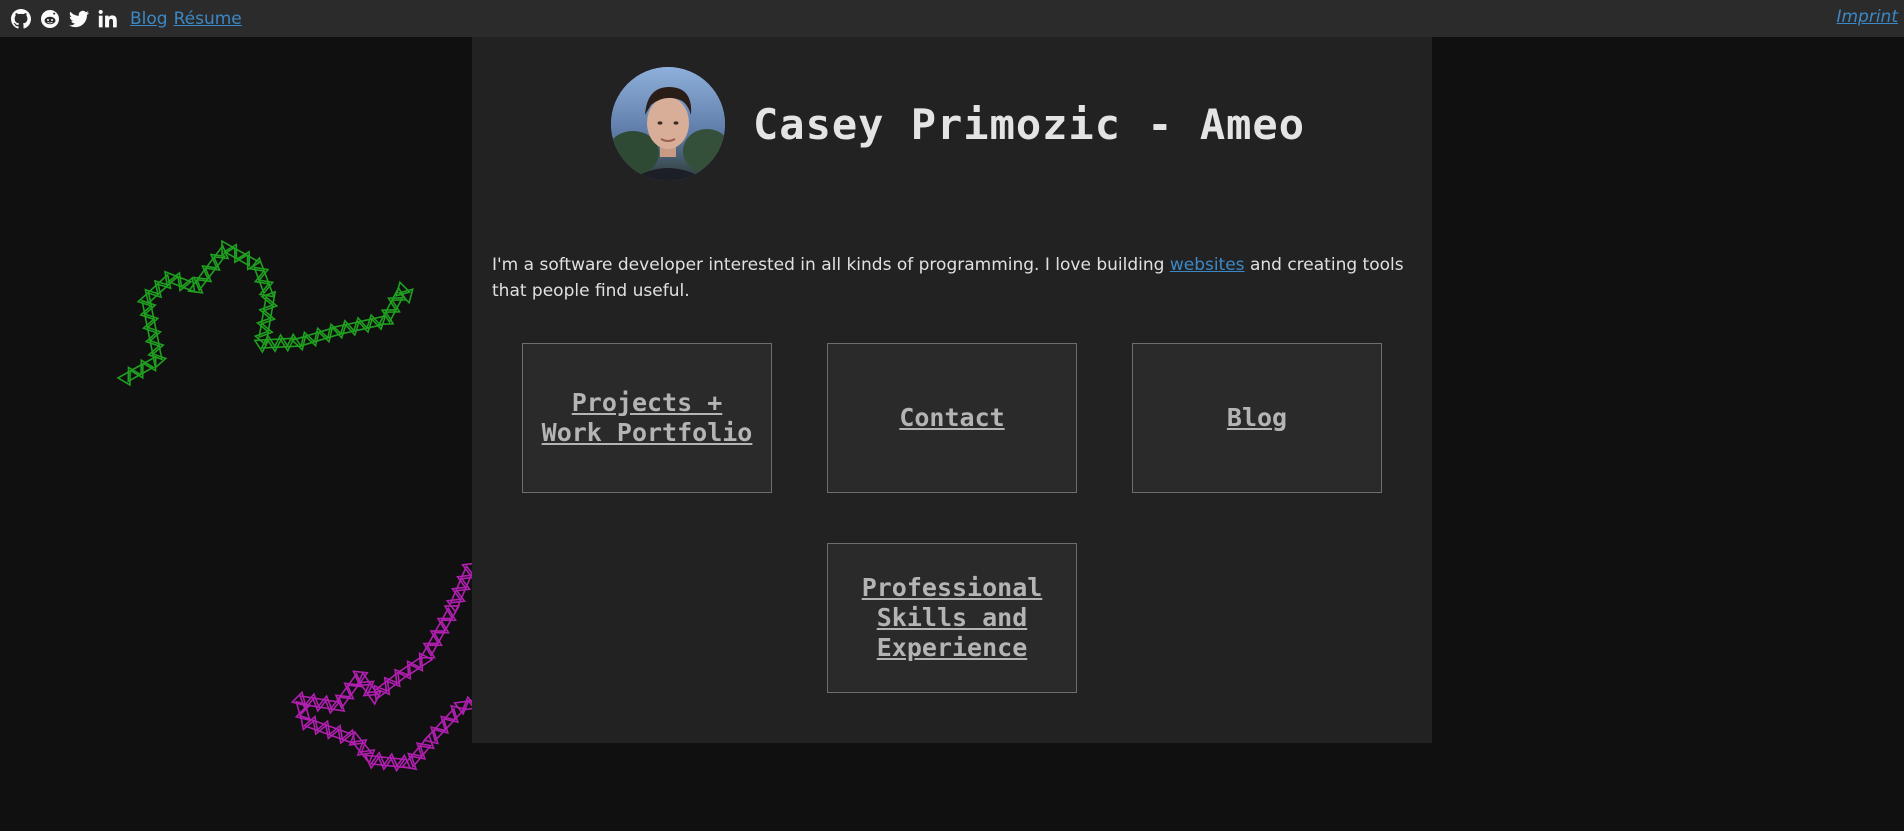  I want to click on projects-portfolio-tile: Projects + Work Portfolio, so click(647, 418).